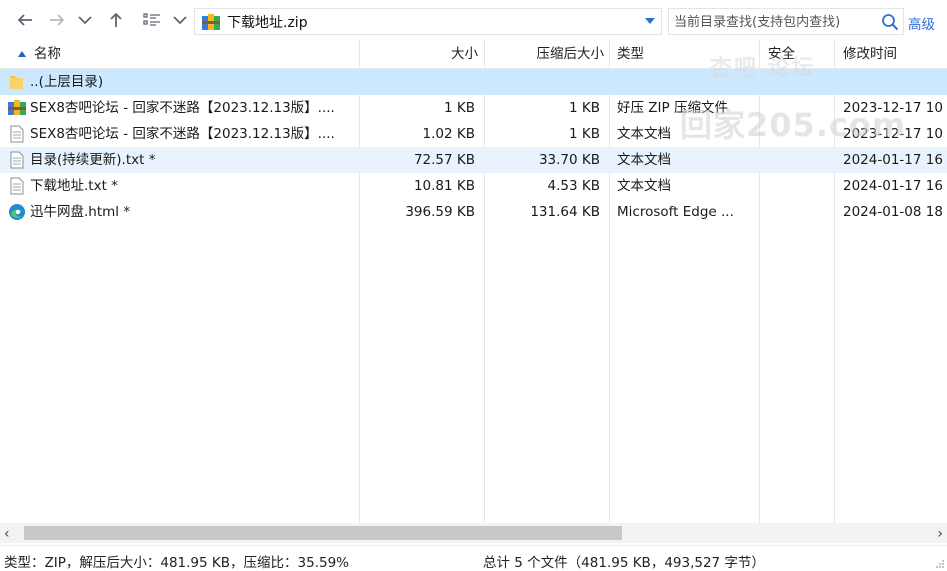 The height and width of the screenshot is (571, 947). I want to click on history-dropdown-button, so click(85, 20).